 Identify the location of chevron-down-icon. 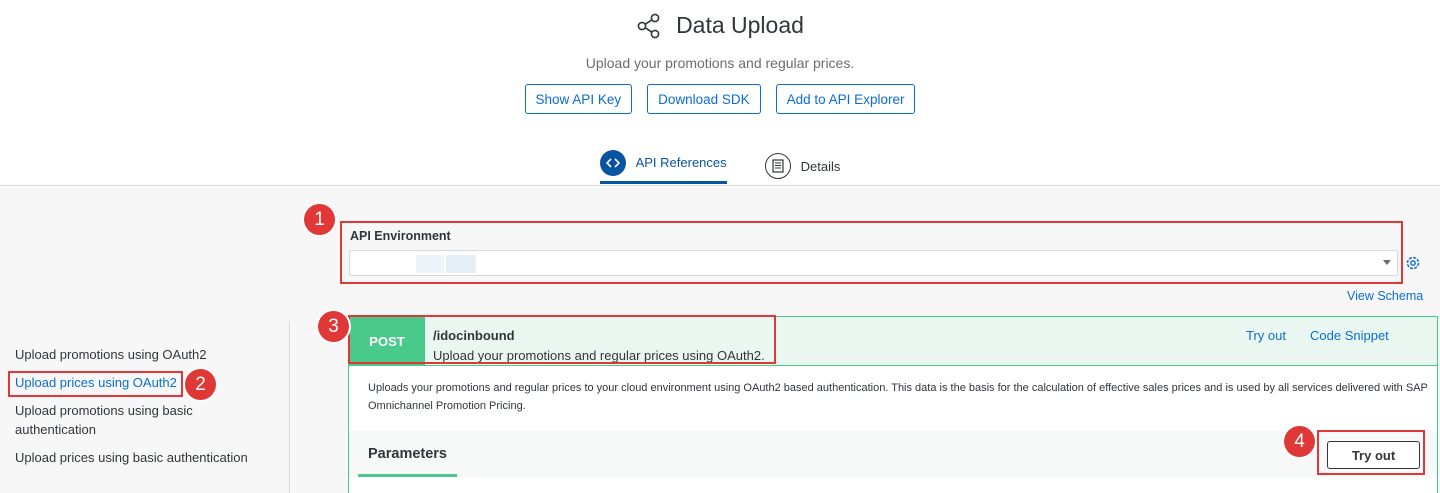
(1387, 262).